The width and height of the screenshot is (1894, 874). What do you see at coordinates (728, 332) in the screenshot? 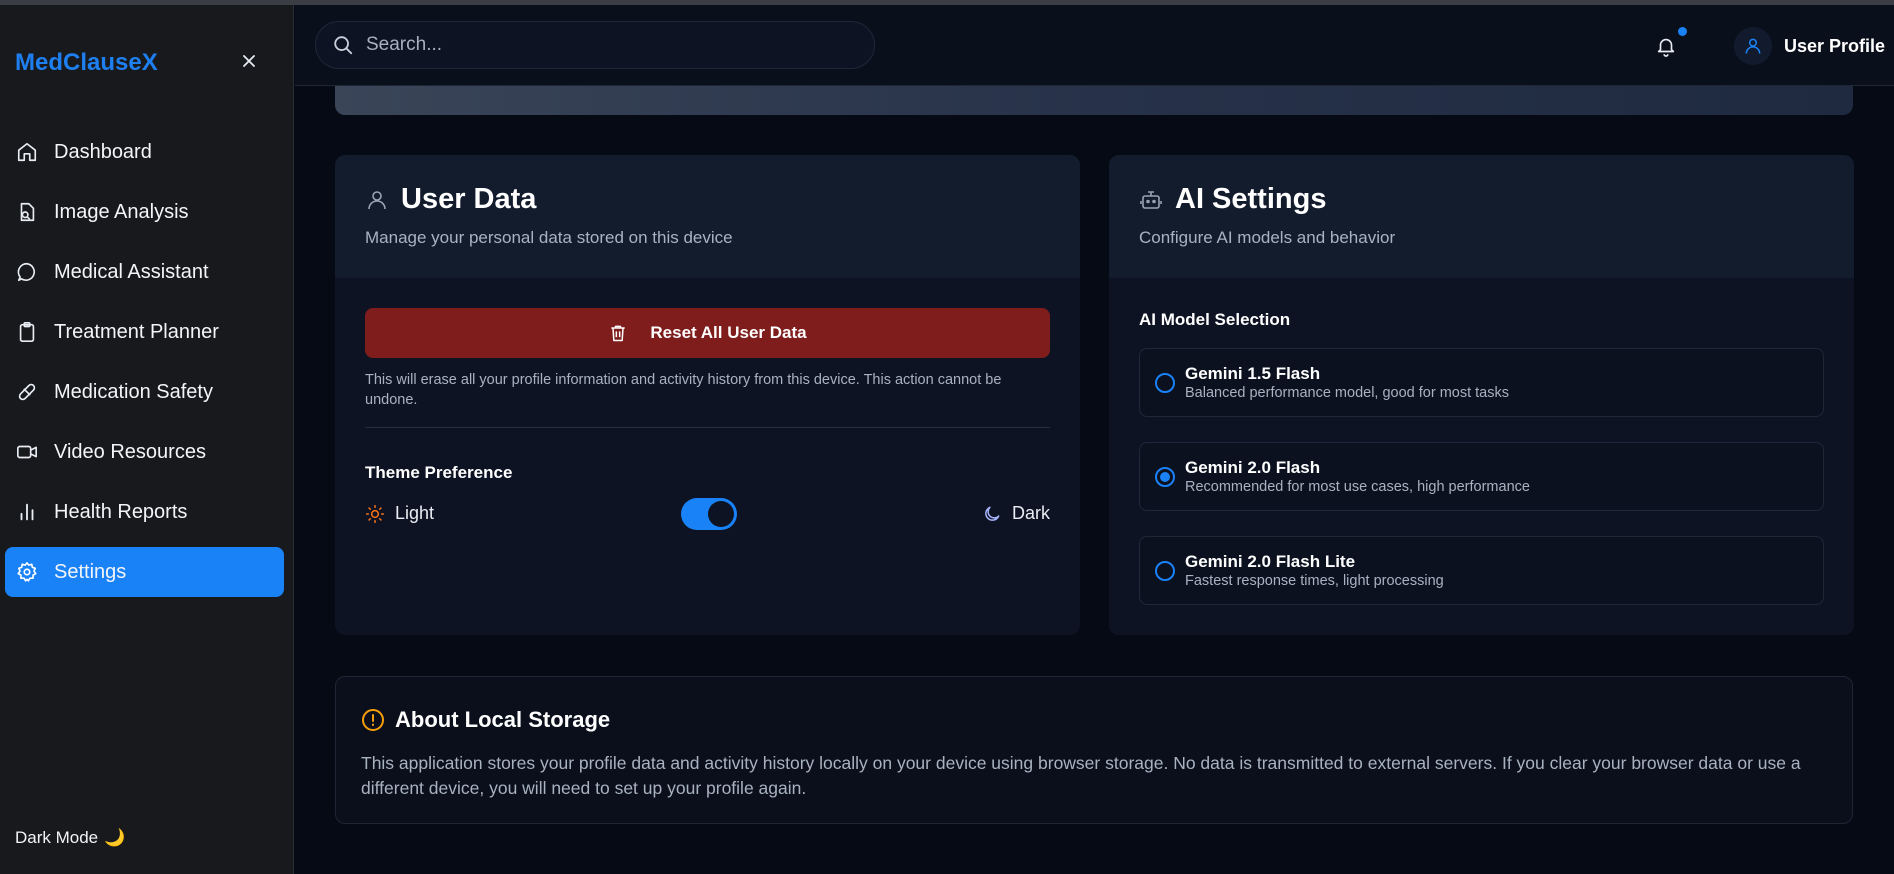
I see `reset-button-label: Reset All User Data` at bounding box center [728, 332].